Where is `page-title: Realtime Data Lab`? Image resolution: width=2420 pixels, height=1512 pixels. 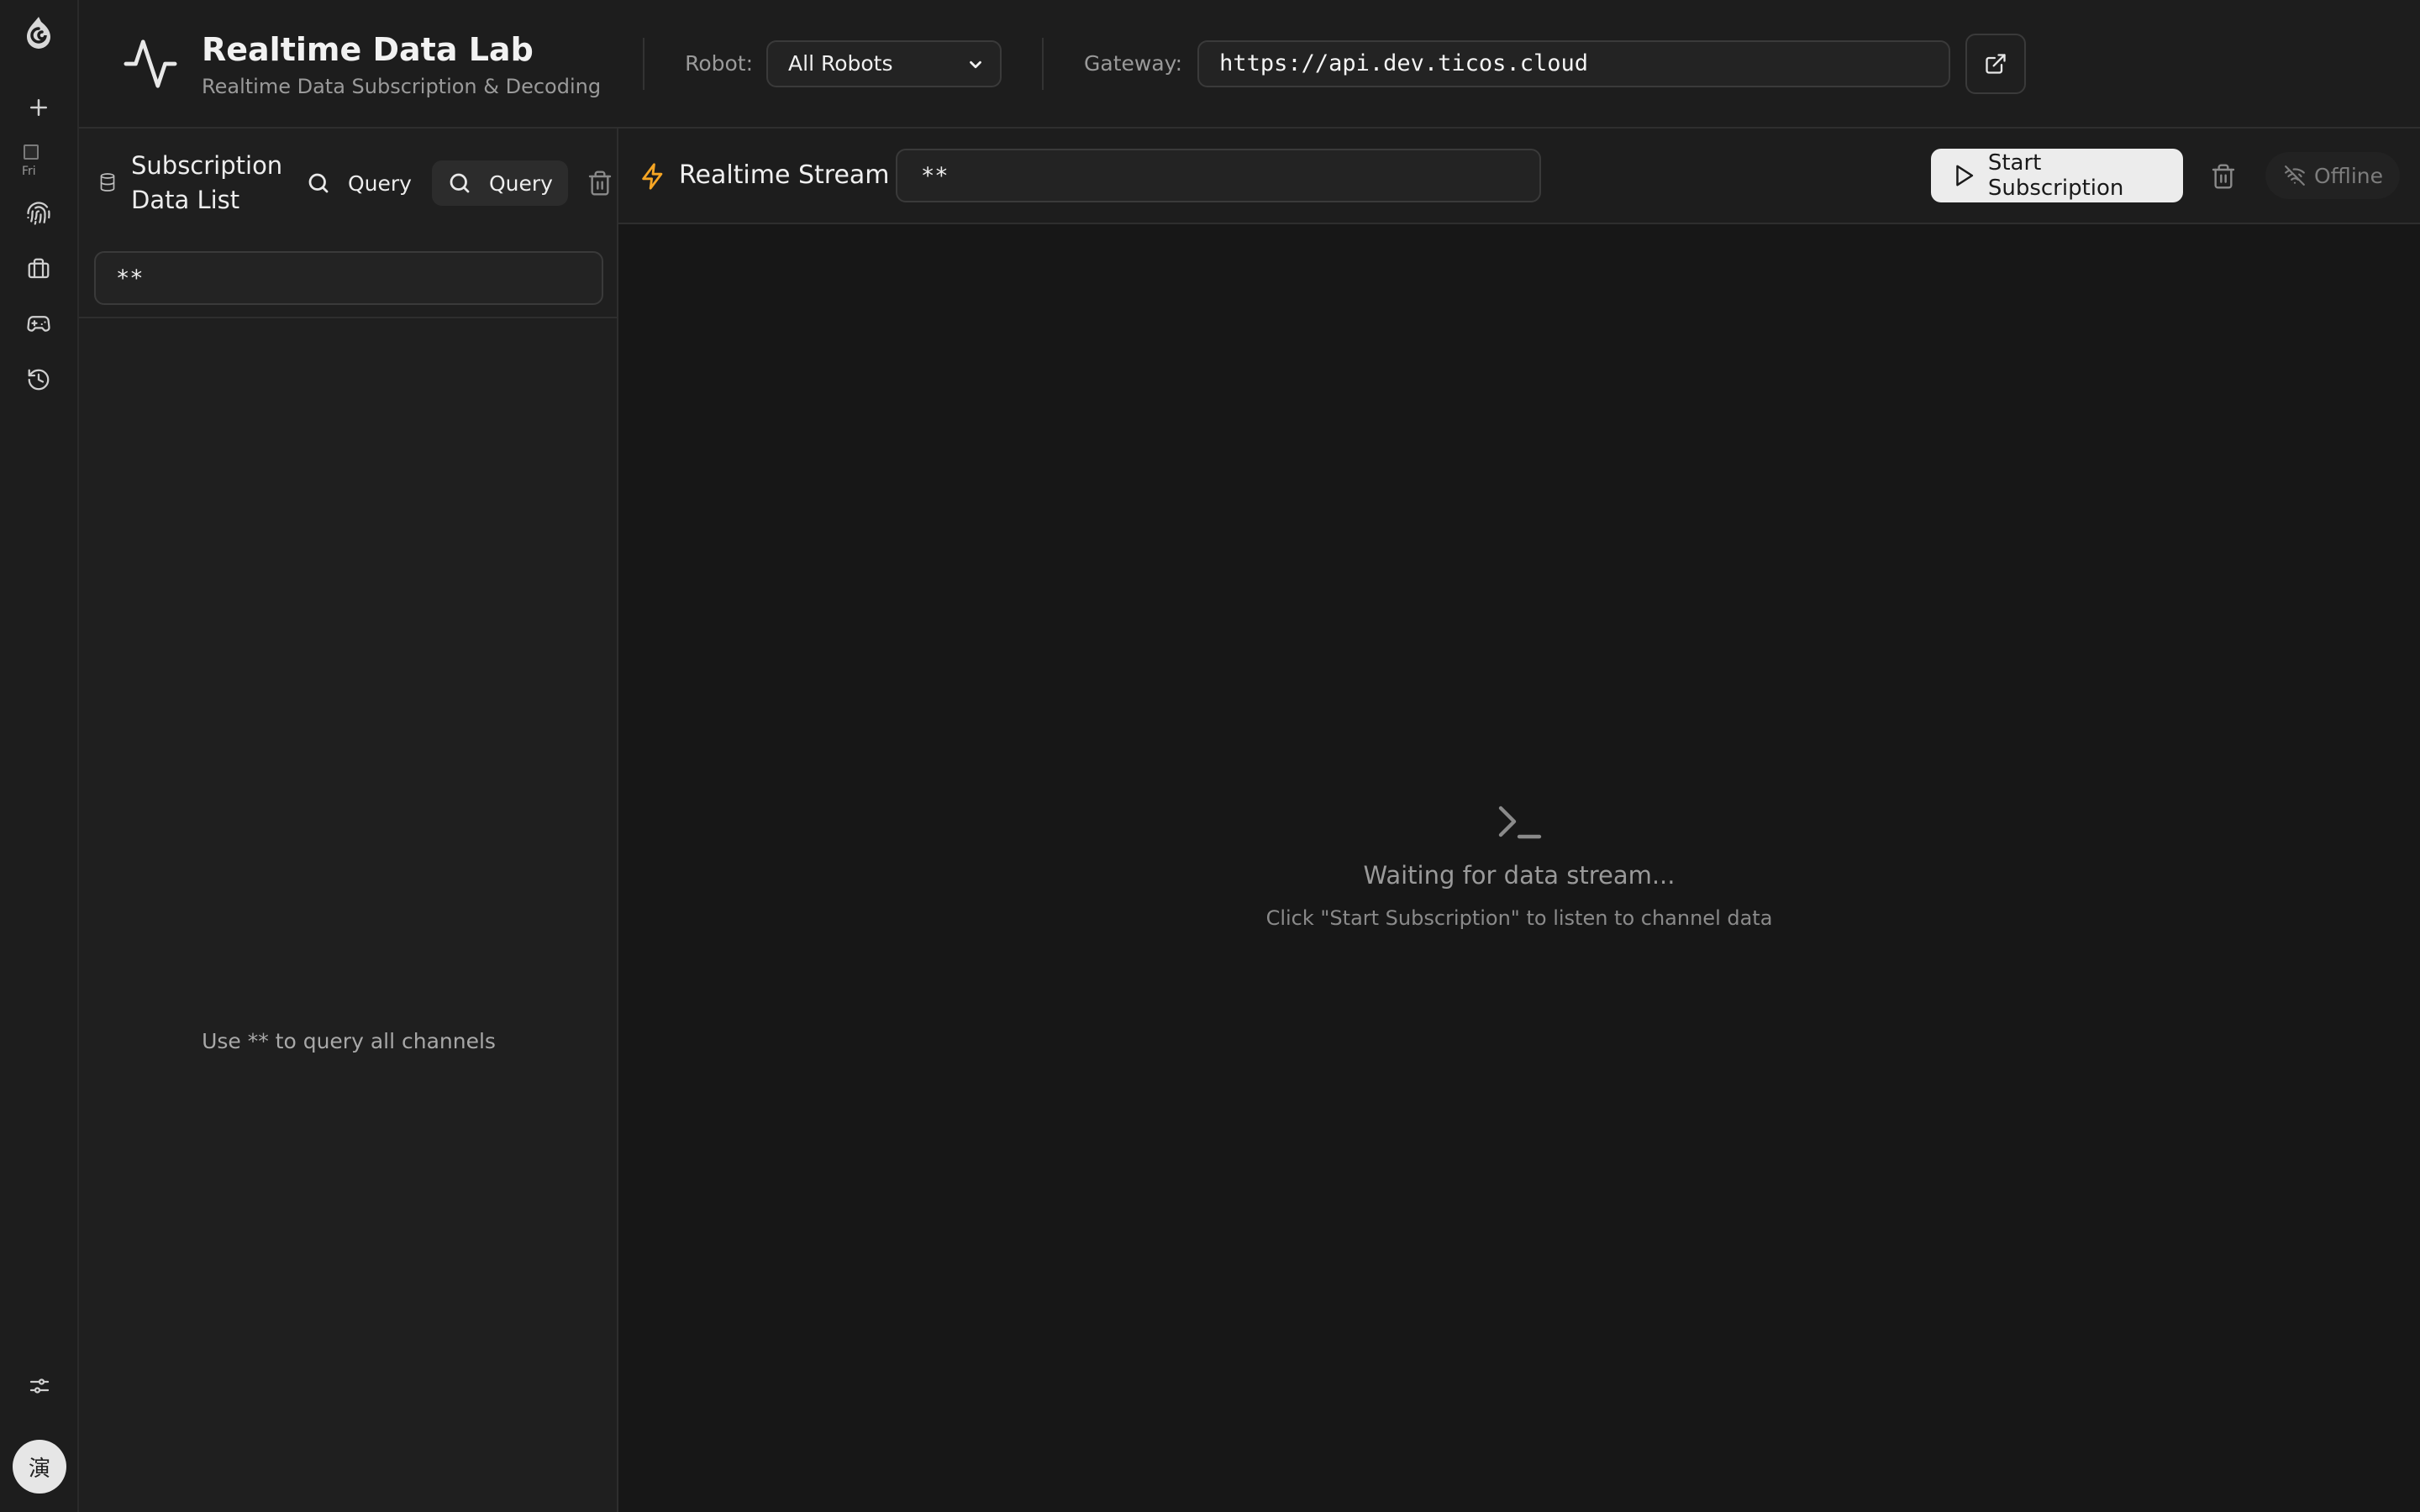 page-title: Realtime Data Lab is located at coordinates (368, 49).